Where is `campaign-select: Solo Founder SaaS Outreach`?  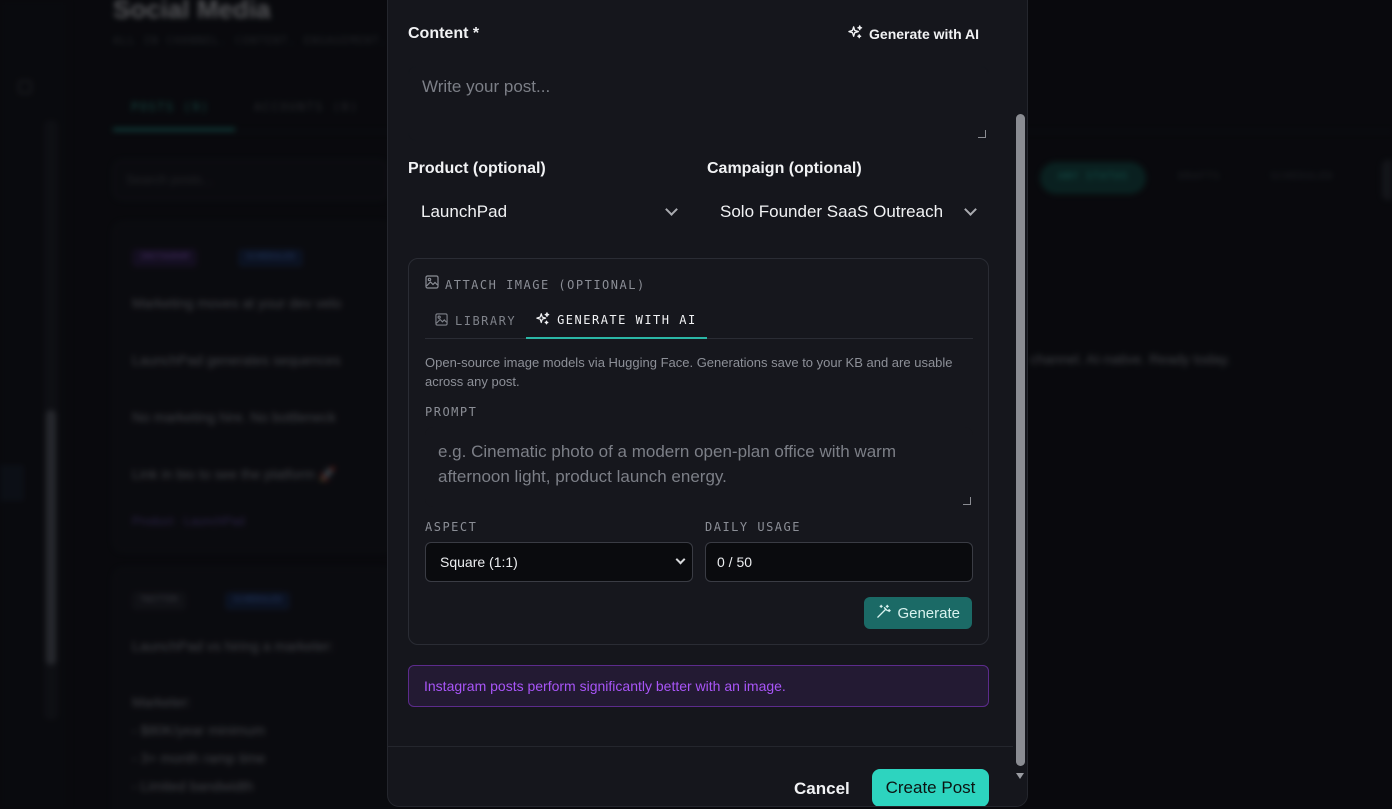 campaign-select: Solo Founder SaaS Outreach is located at coordinates (847, 212).